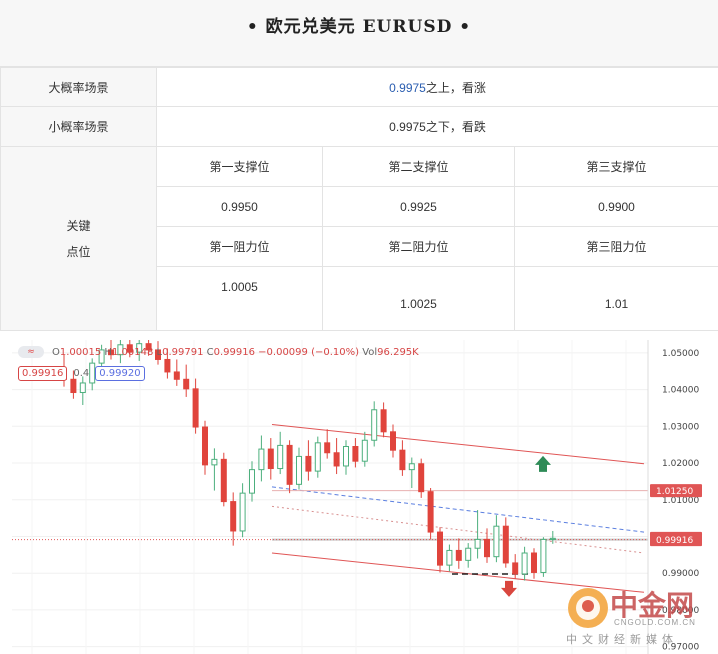 Image resolution: width=718 pixels, height=654 pixels. Describe the element at coordinates (543, 463) in the screenshot. I see `up-arrow-icon` at that location.